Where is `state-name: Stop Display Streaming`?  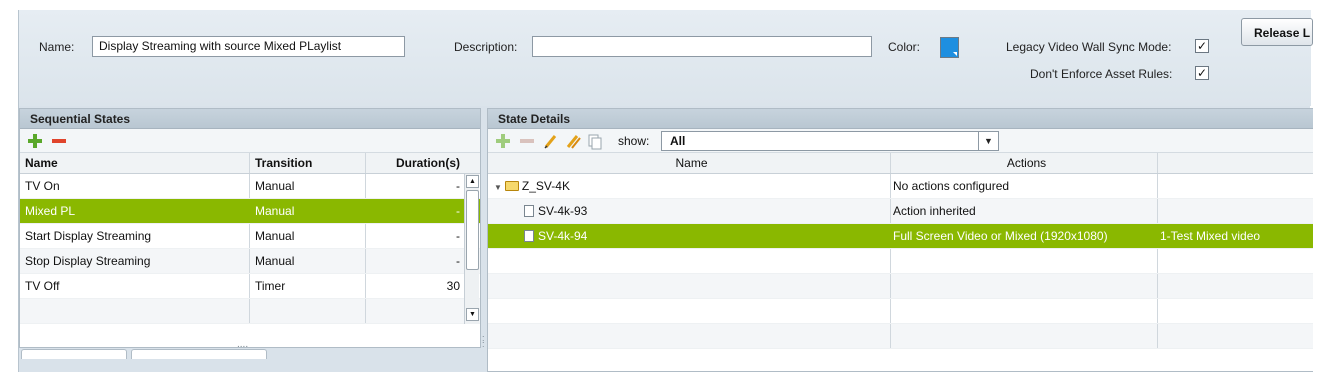 state-name: Stop Display Streaming is located at coordinates (88, 261).